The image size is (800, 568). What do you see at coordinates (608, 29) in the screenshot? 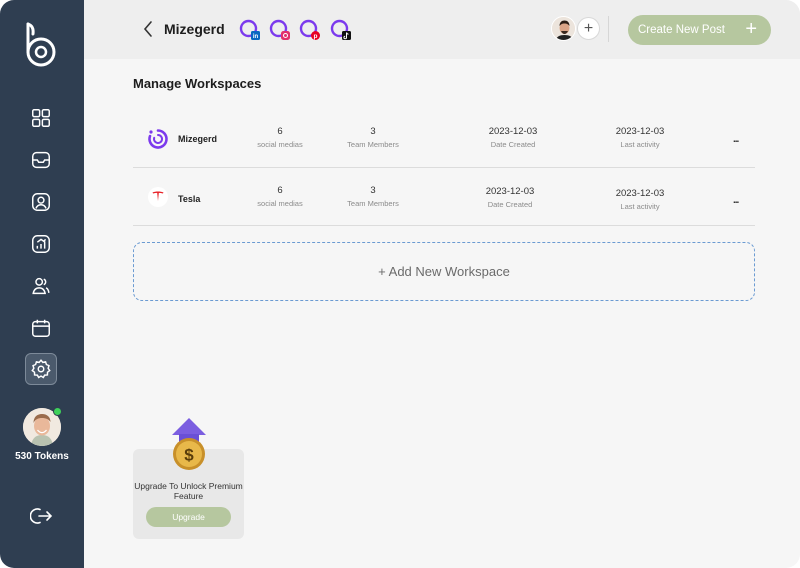
I see `header-divider` at bounding box center [608, 29].